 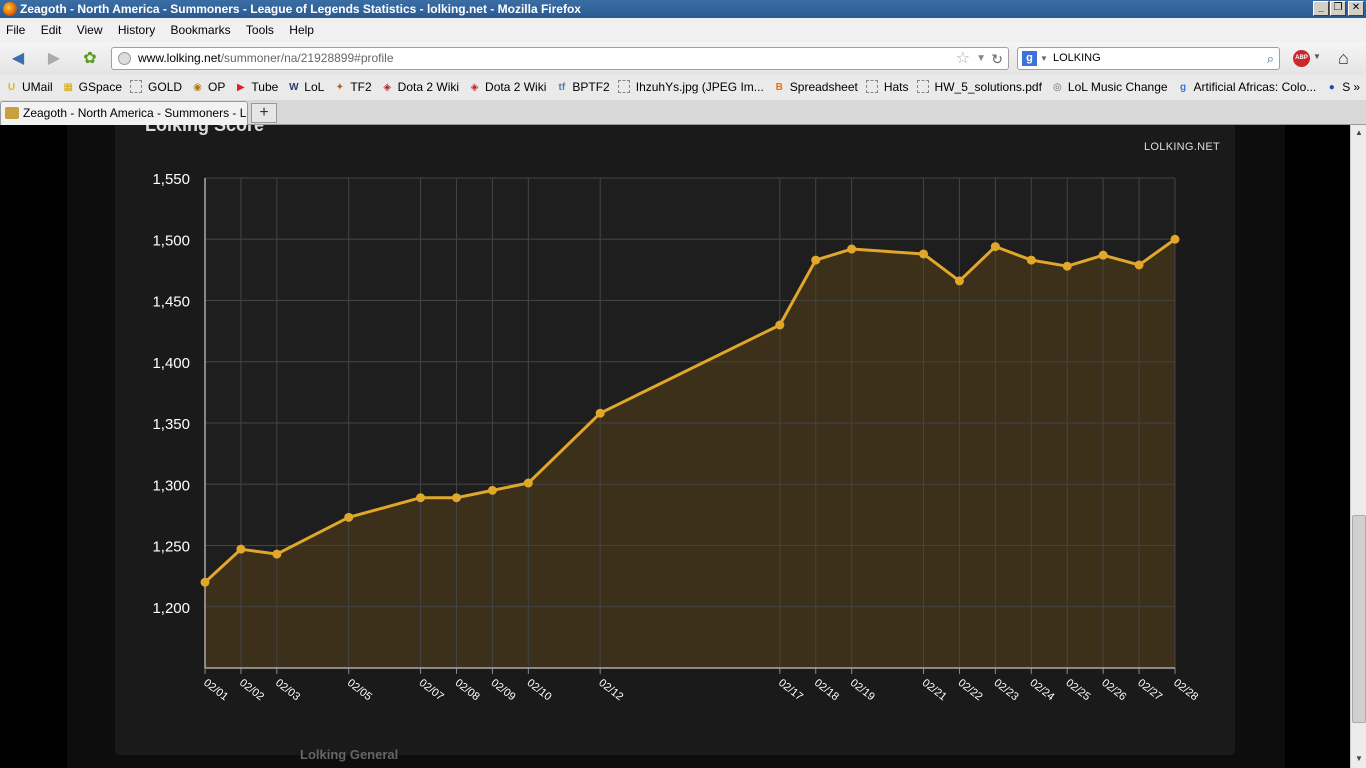 I want to click on x-tick-label: 02/05, so click(x=359, y=690).